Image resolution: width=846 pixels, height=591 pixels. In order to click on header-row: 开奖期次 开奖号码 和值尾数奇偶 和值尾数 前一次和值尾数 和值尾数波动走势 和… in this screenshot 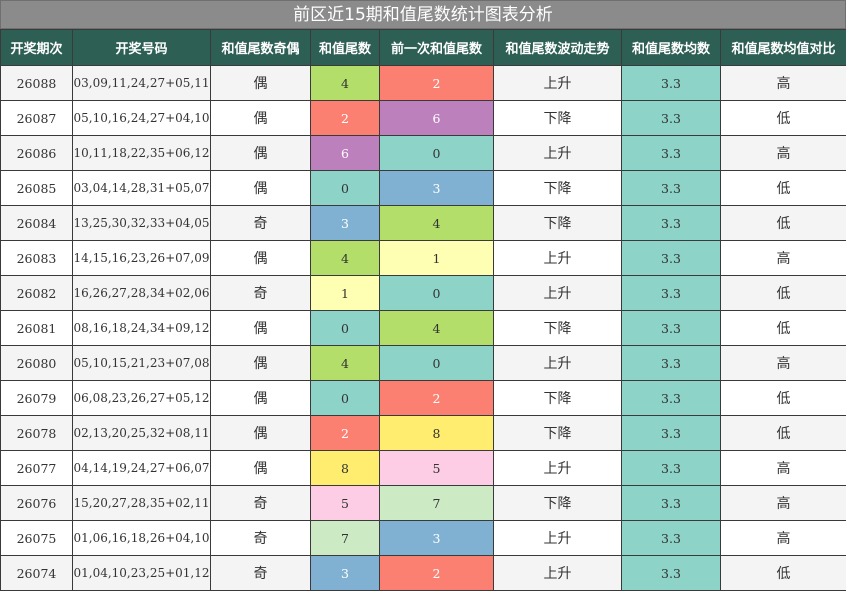, I will do `click(423, 48)`.